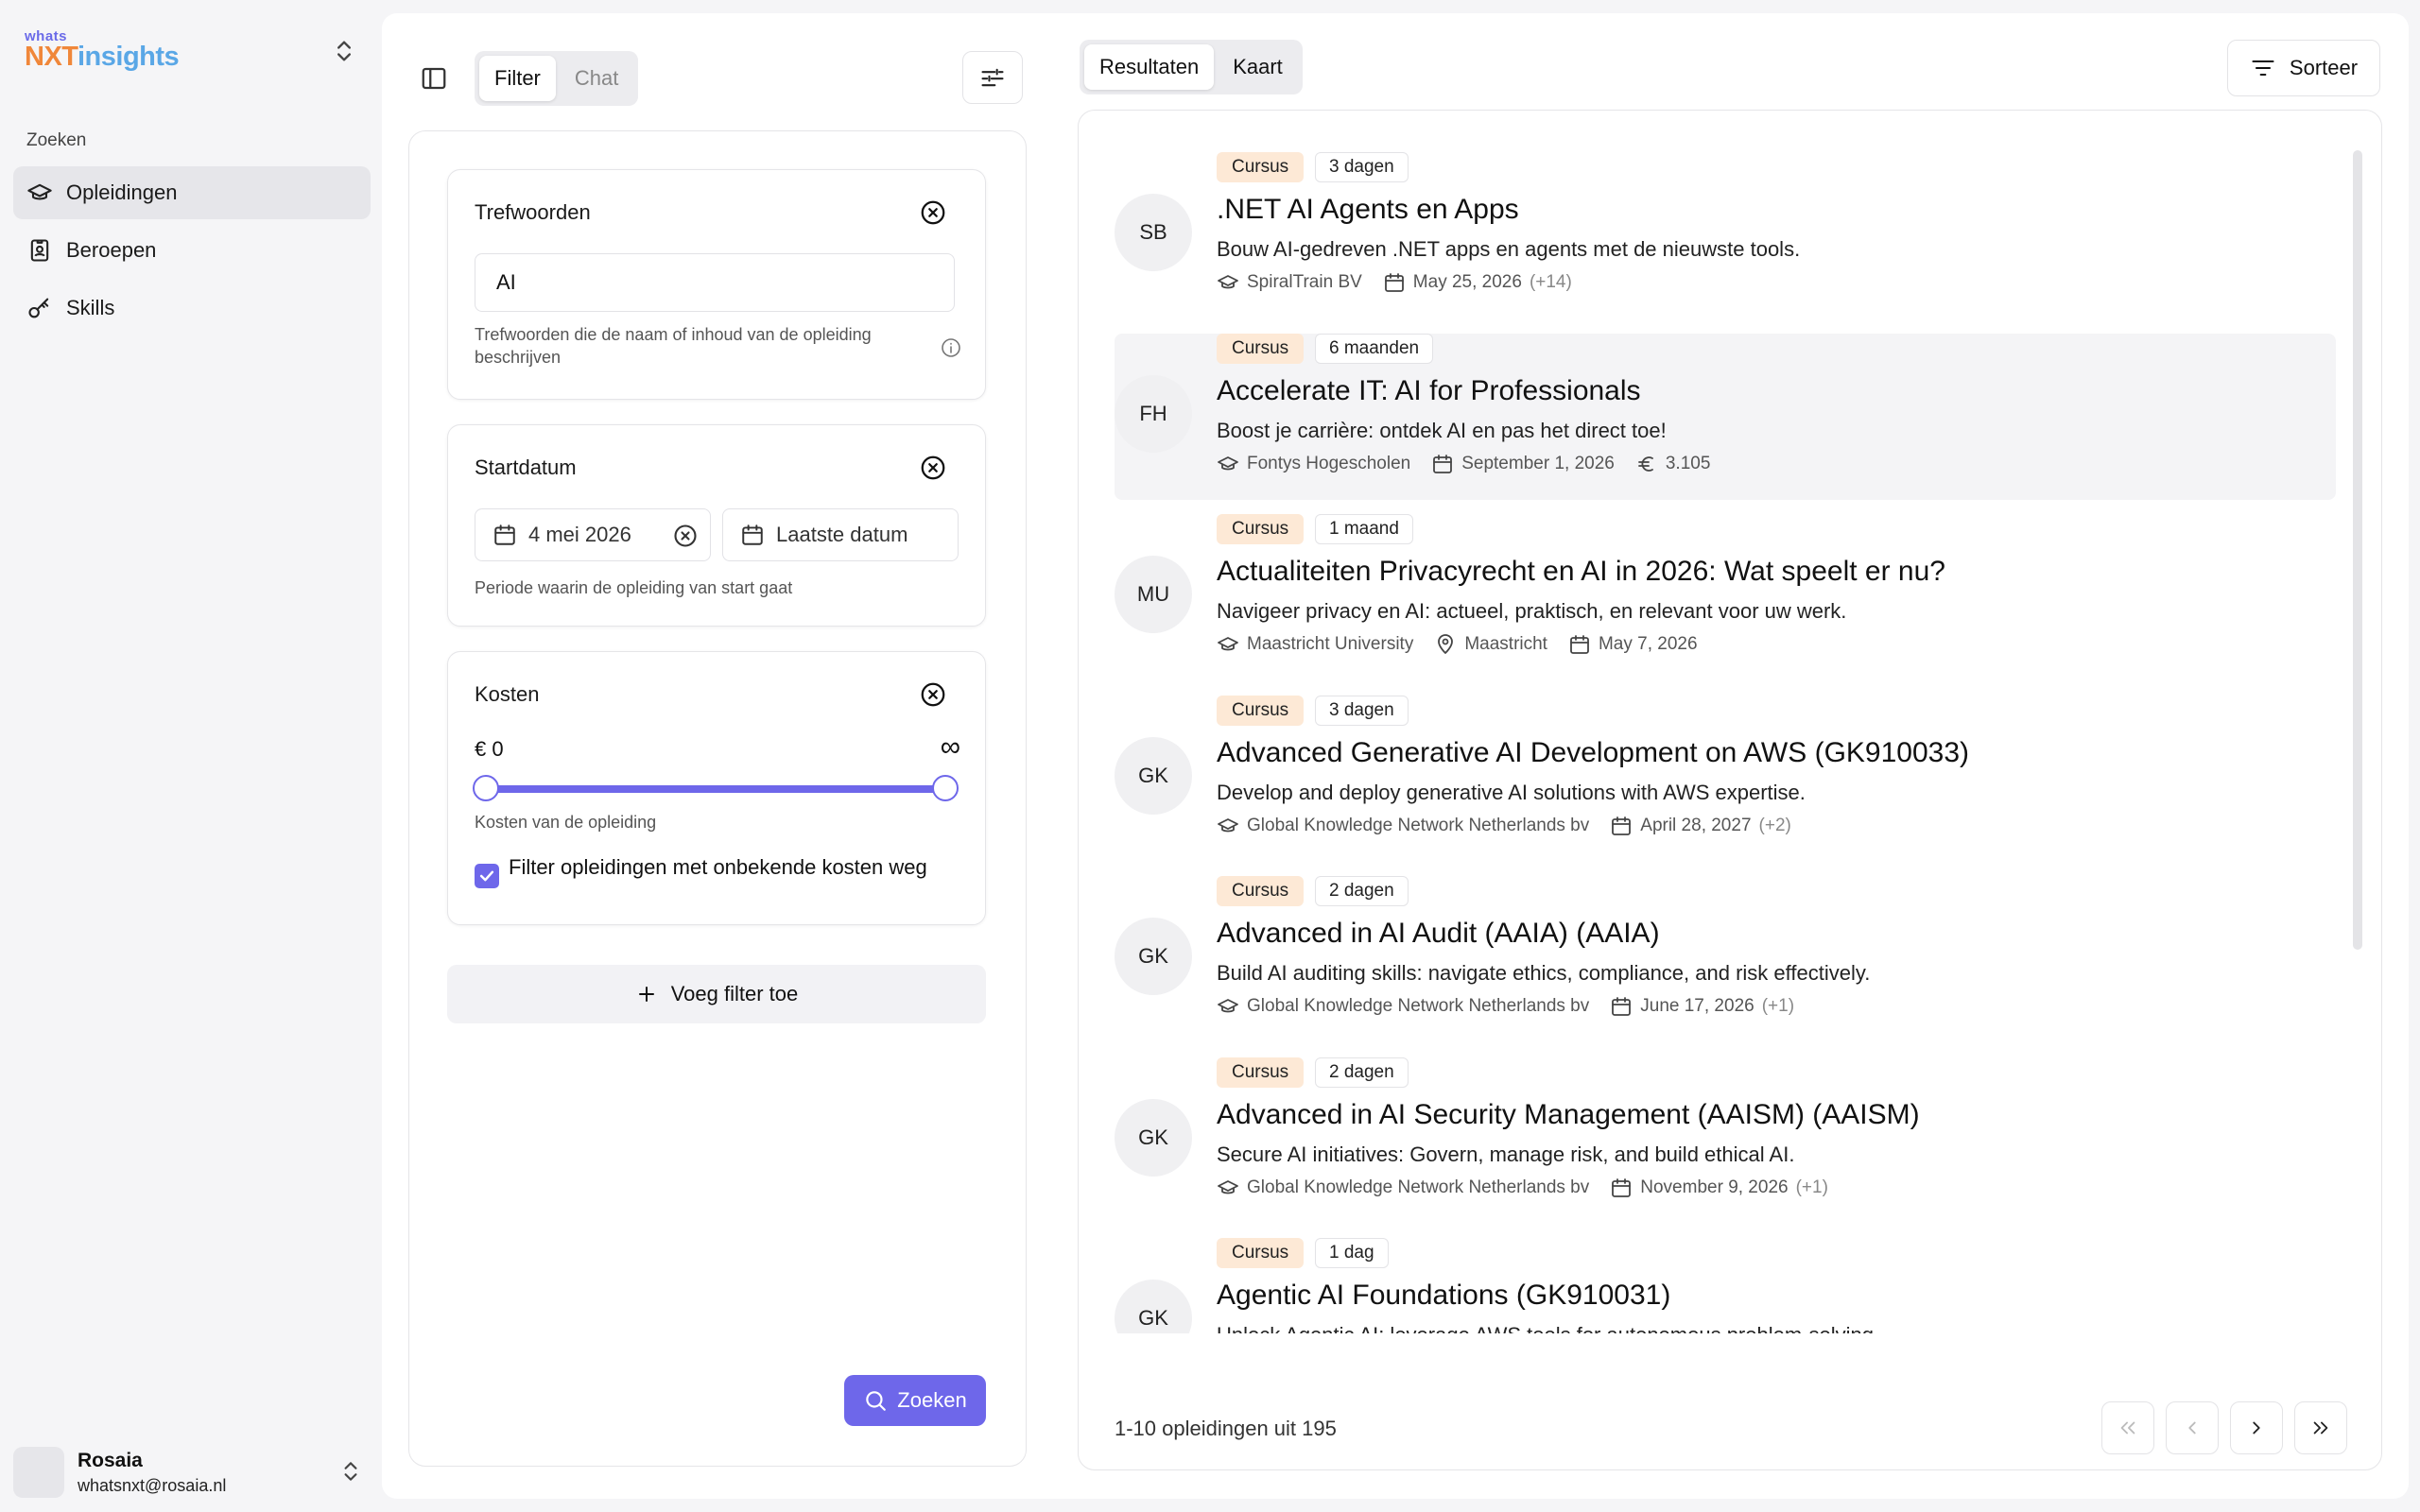 The image size is (2420, 1512). What do you see at coordinates (350, 1471) in the screenshot?
I see `chevron-up-down-icon` at bounding box center [350, 1471].